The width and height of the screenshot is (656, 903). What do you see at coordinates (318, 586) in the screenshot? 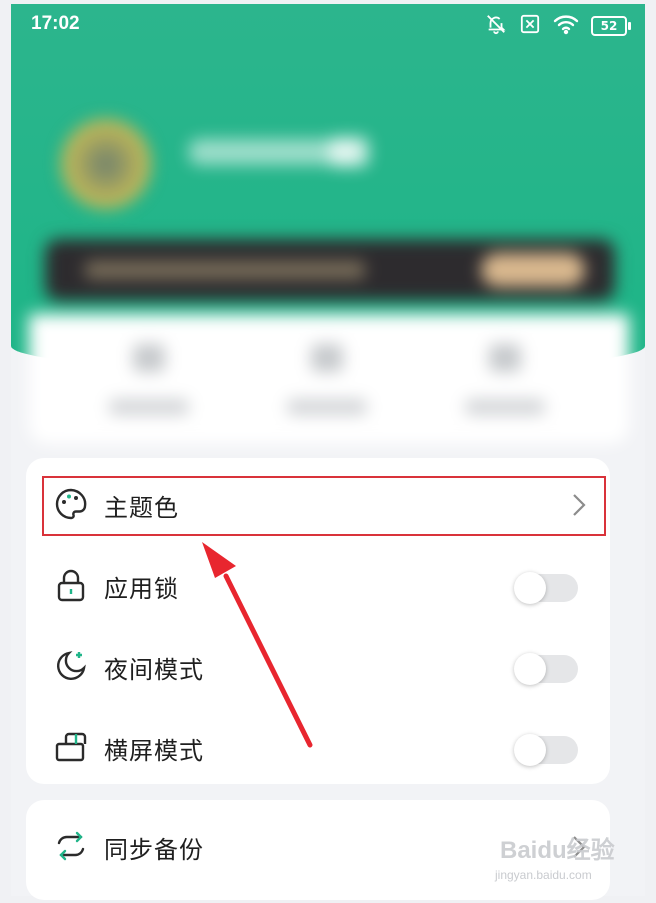
I see `settings-row-app-lock: 应用锁` at bounding box center [318, 586].